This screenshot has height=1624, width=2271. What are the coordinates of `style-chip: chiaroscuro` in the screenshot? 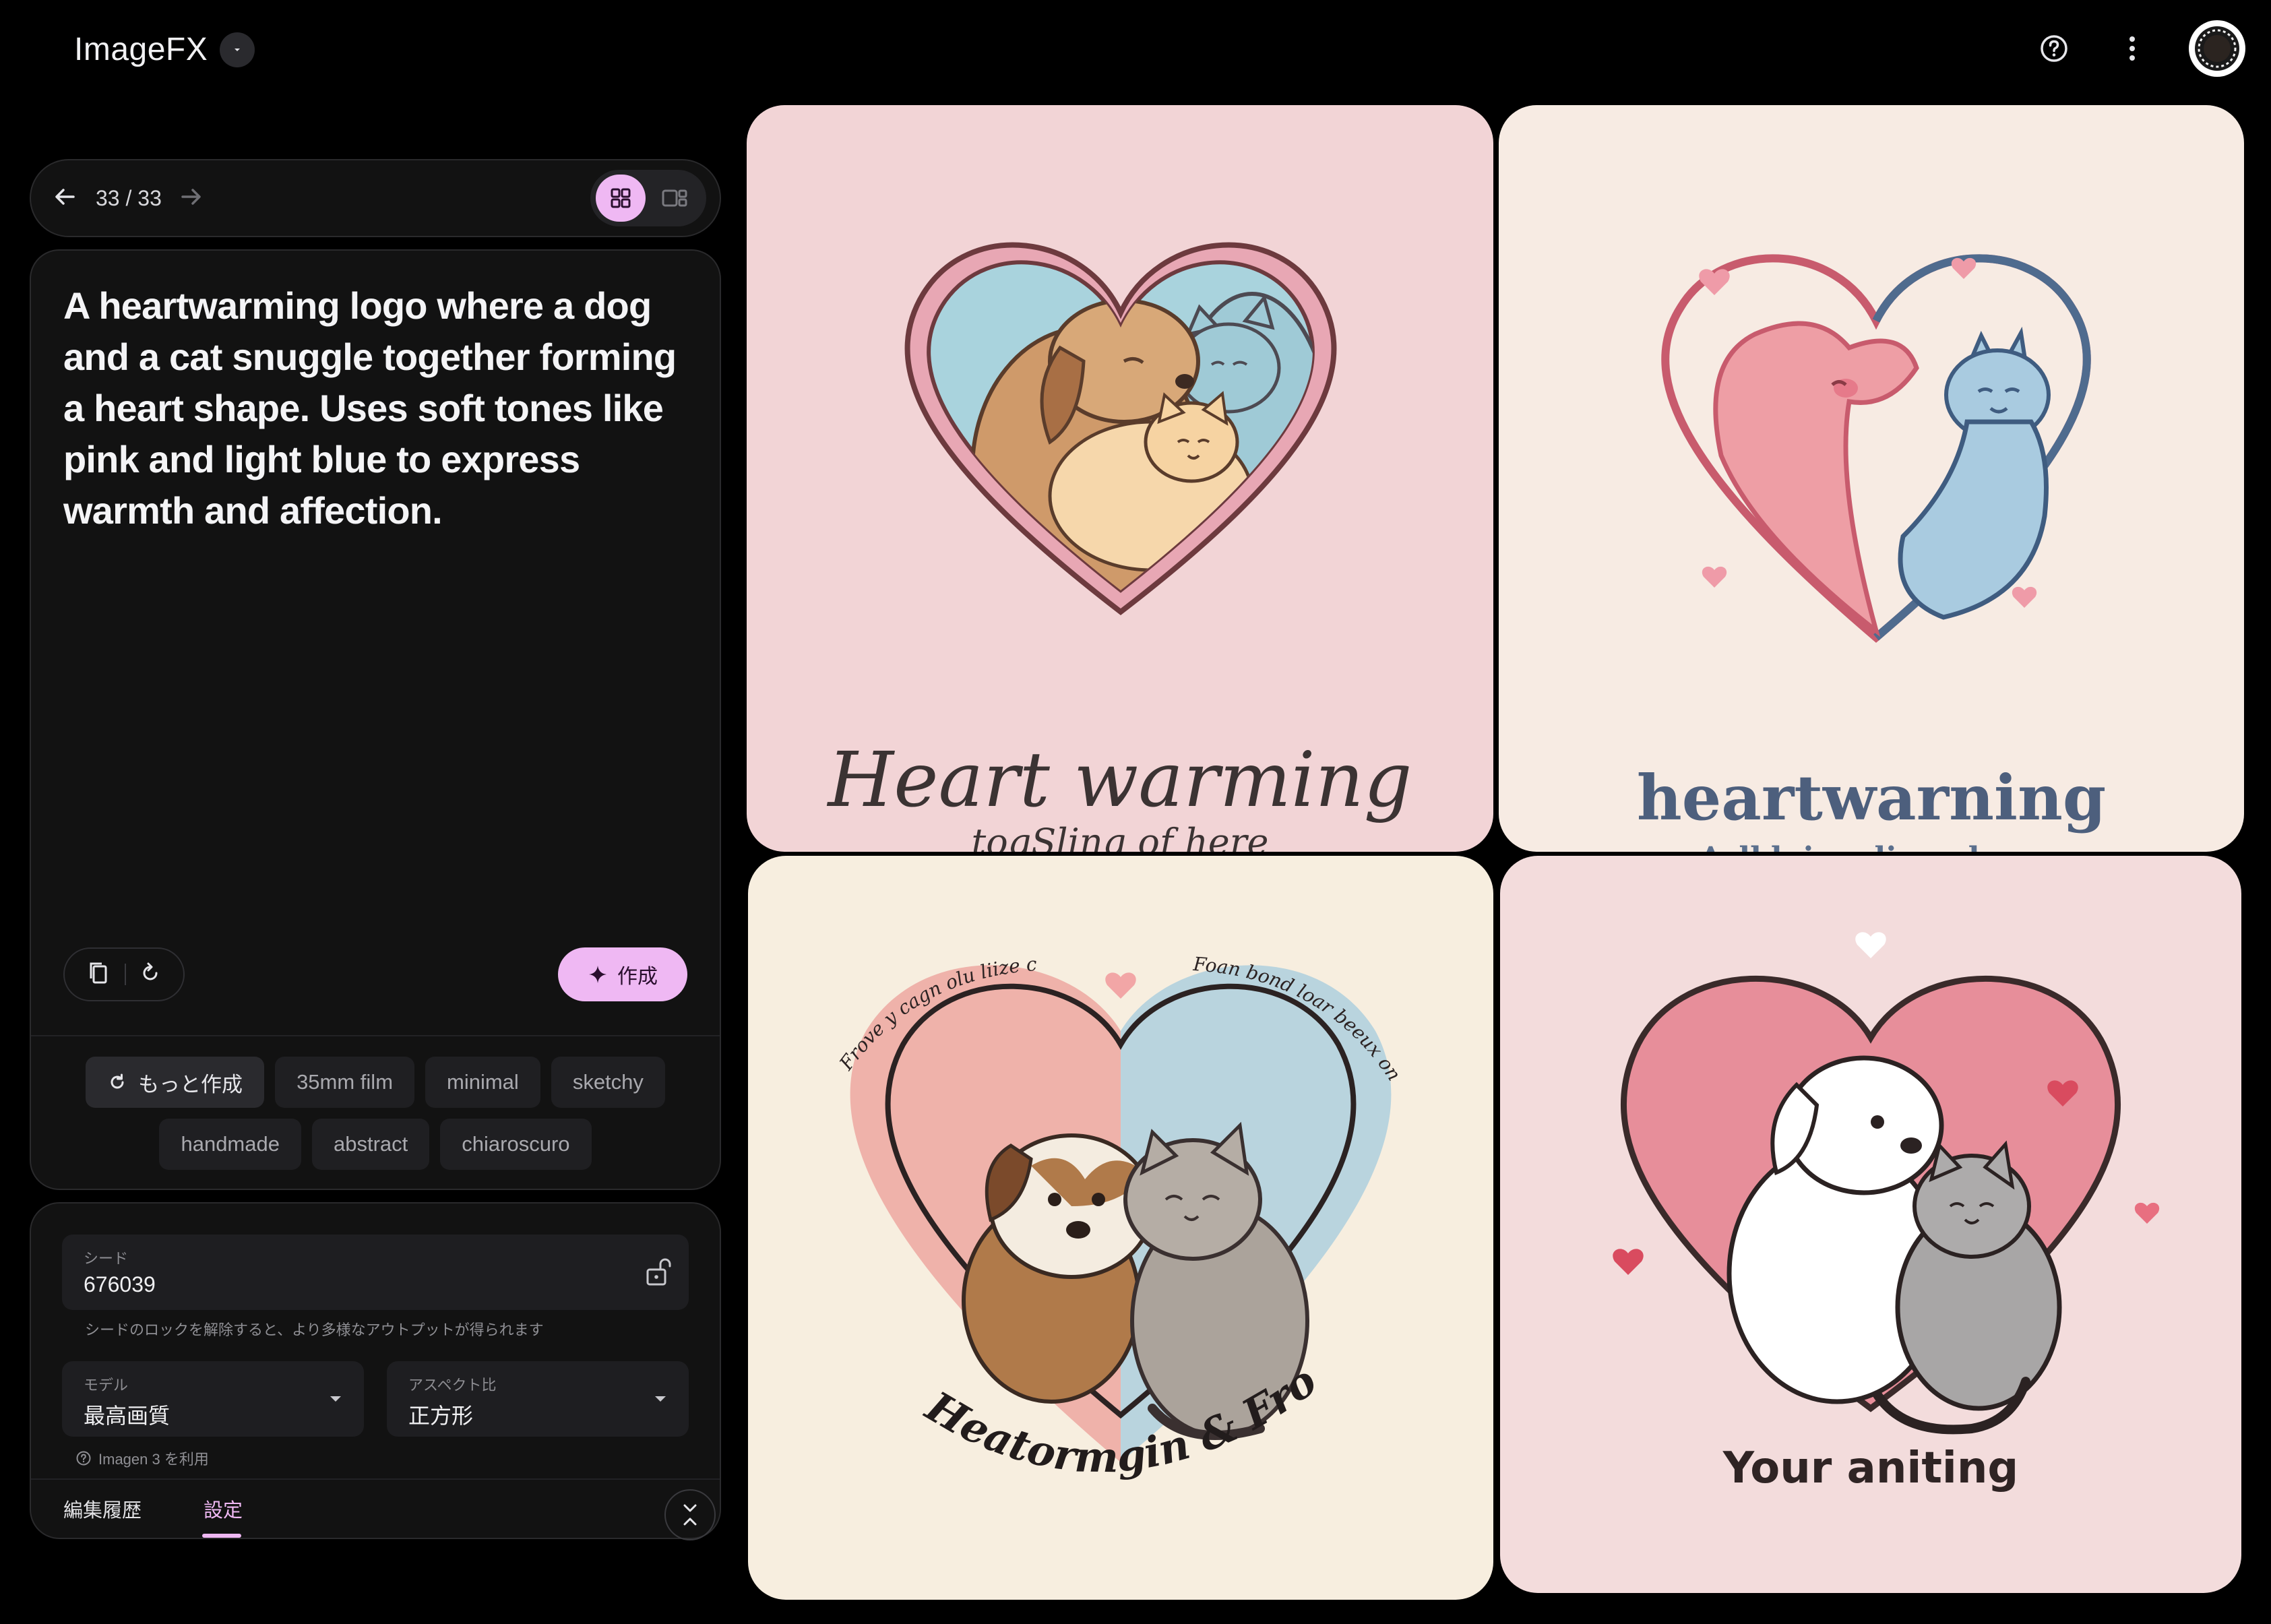 It's located at (516, 1145).